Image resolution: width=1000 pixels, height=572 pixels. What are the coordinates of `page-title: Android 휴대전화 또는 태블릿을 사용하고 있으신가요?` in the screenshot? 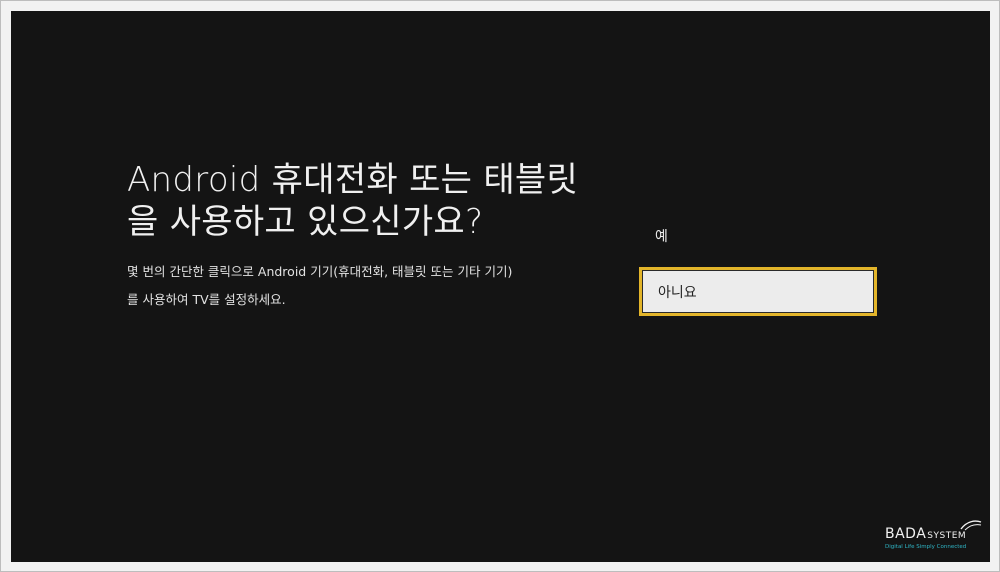 It's located at (353, 201).